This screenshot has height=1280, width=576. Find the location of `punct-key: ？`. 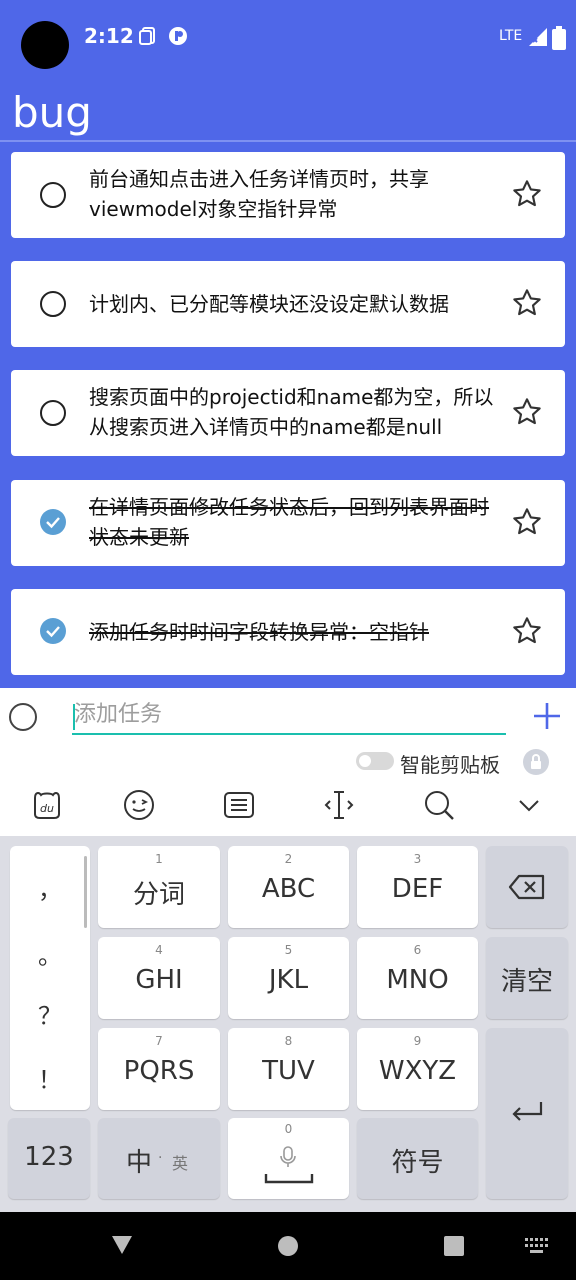

punct-key: ？ is located at coordinates (50, 1013).